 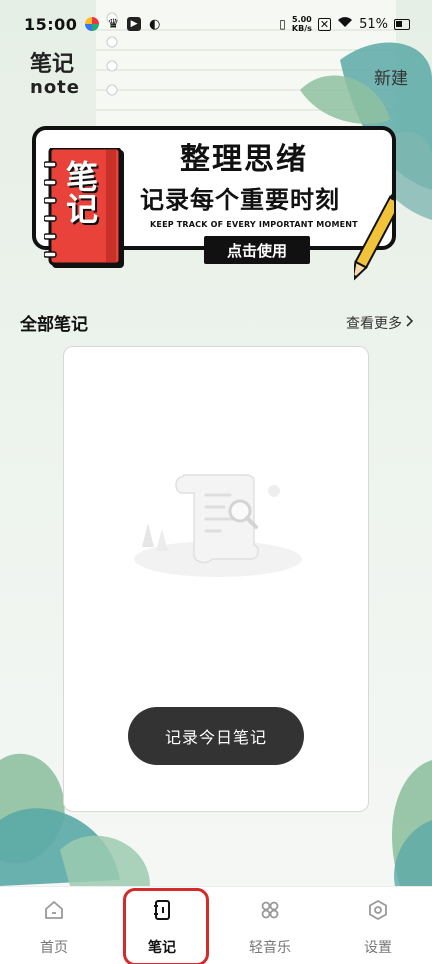 What do you see at coordinates (80, 192) in the screenshot?
I see `notebook-label: 笔记` at bounding box center [80, 192].